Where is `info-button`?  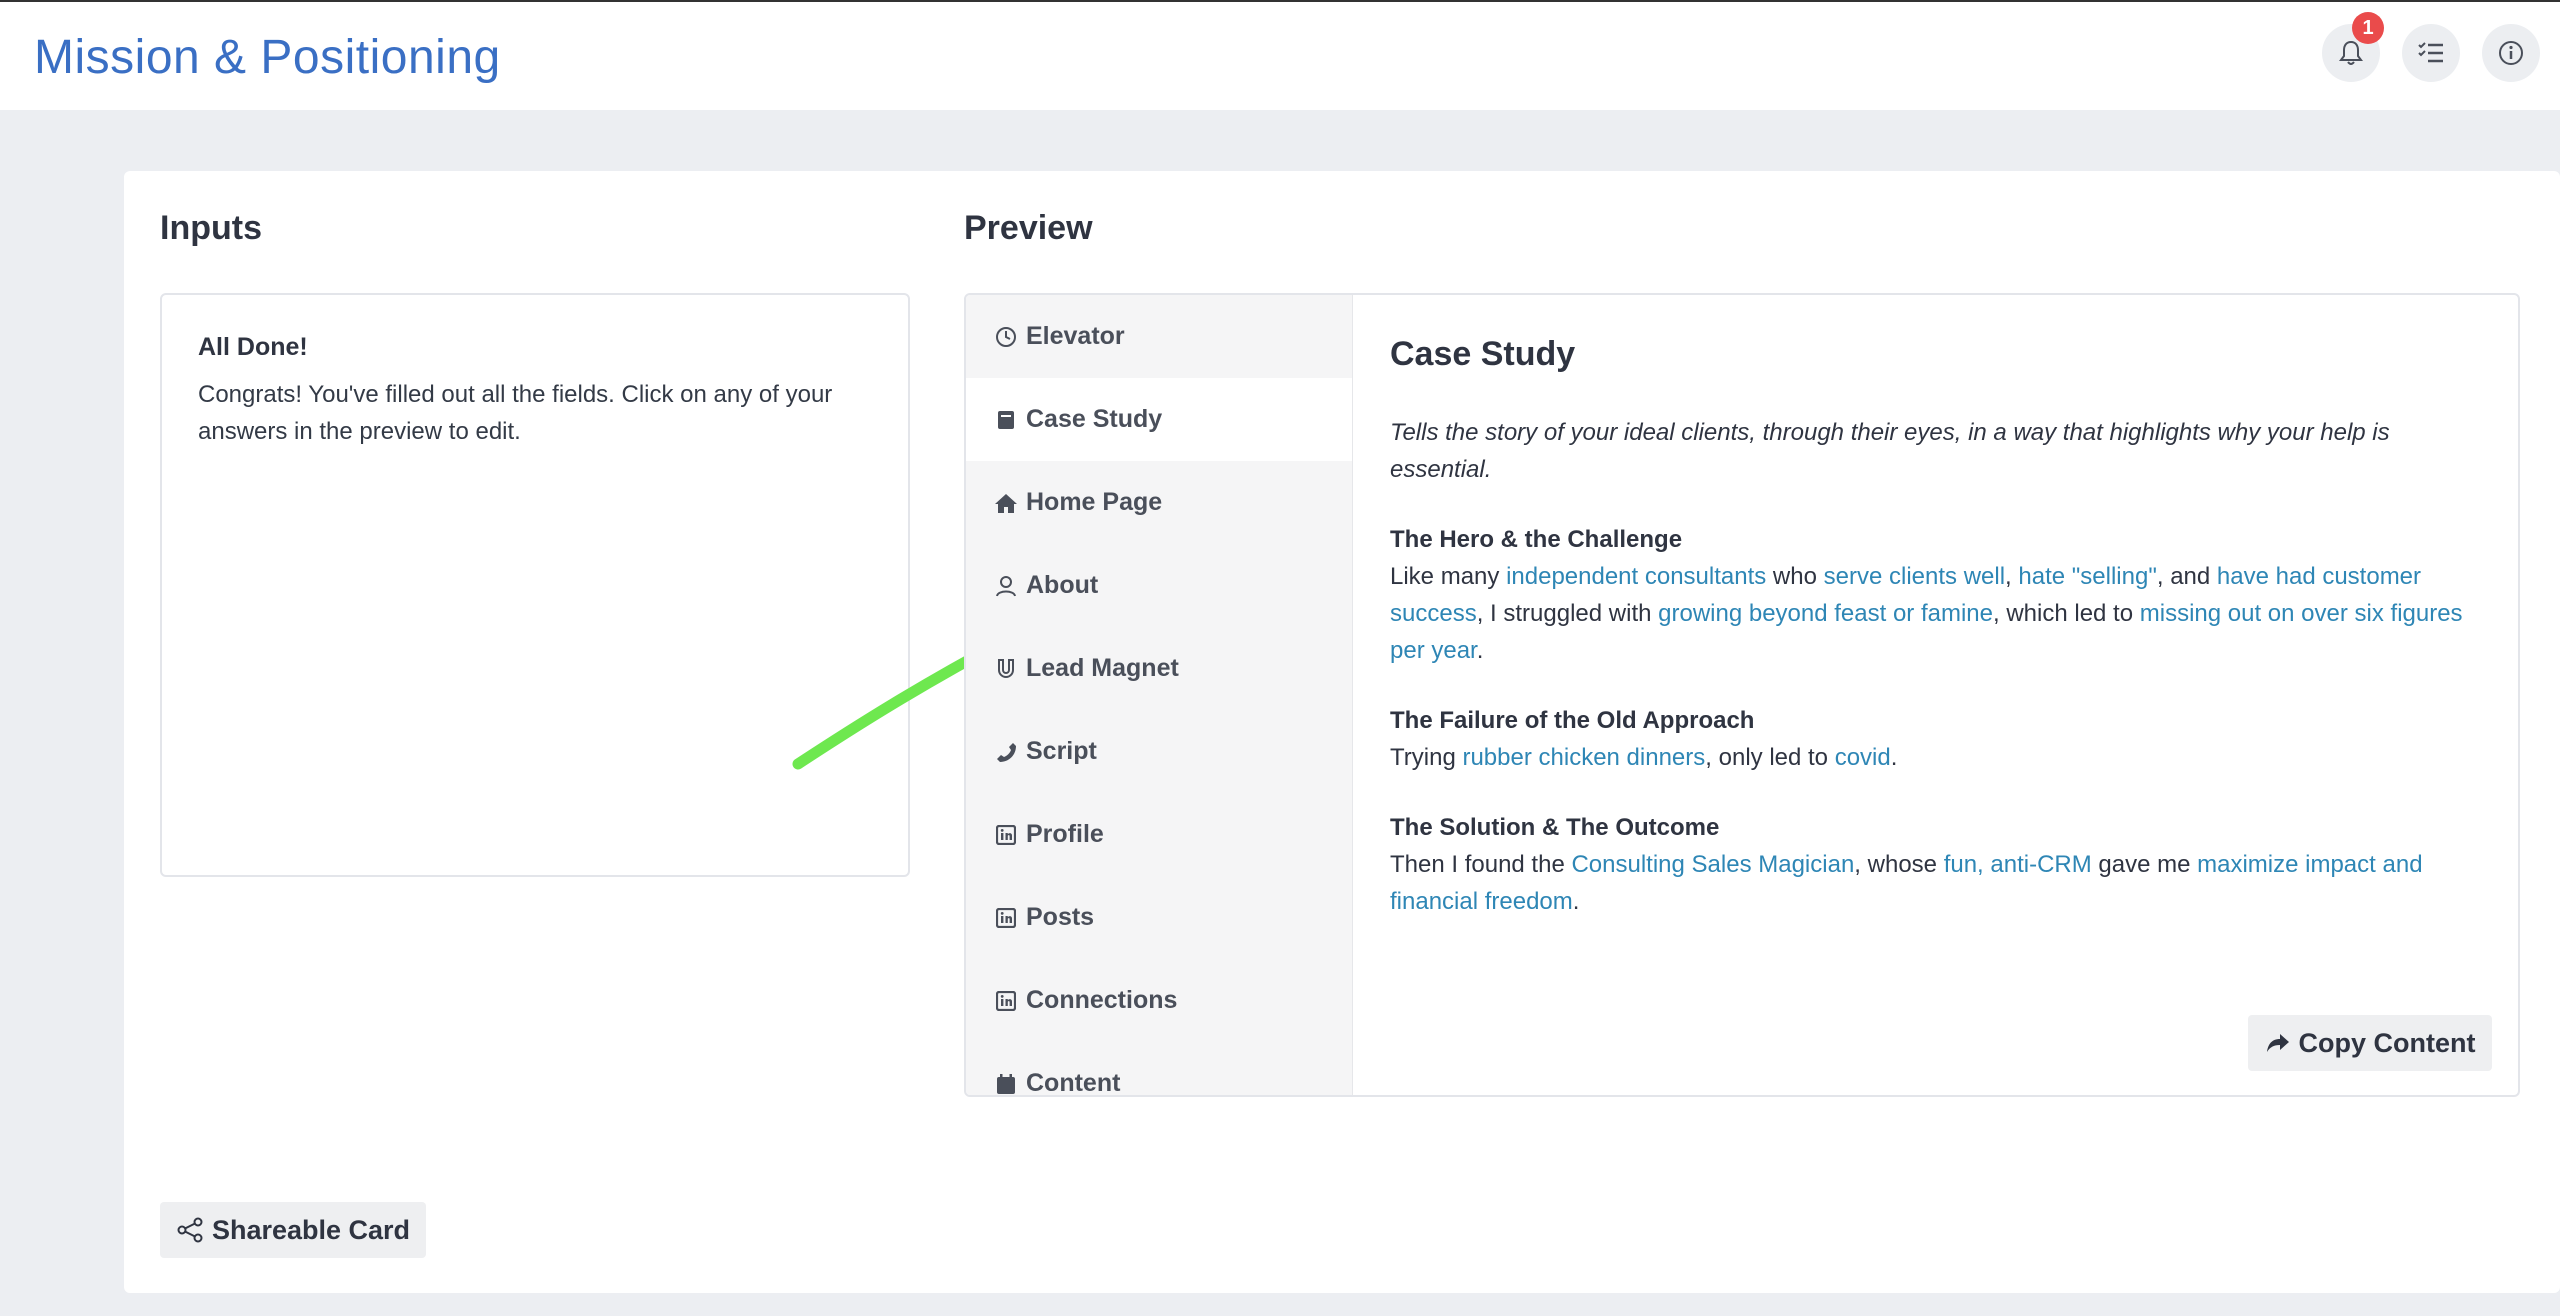 info-button is located at coordinates (2511, 53).